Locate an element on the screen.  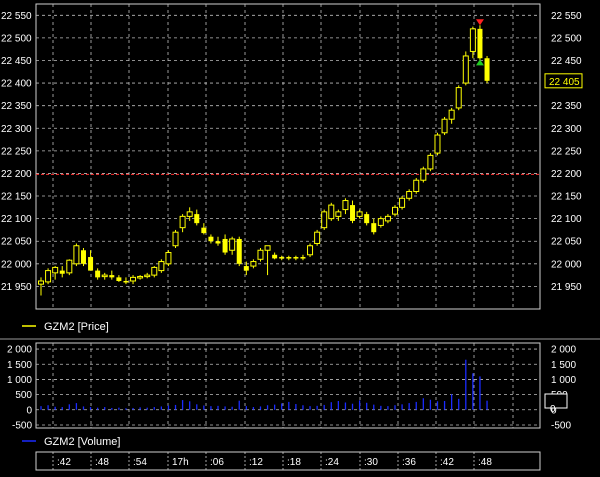
time-tick-label: :24 is located at coordinates (332, 462).